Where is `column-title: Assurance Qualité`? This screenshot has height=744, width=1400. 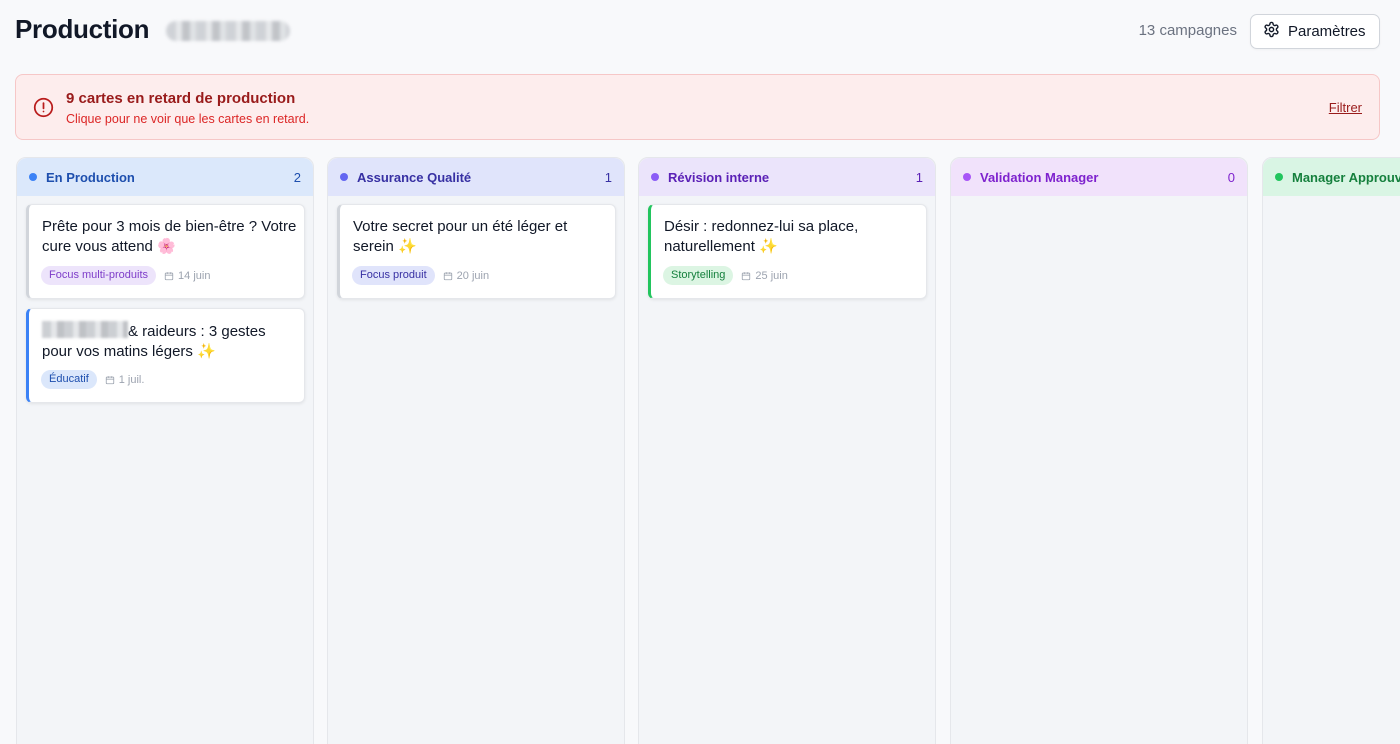
column-title: Assurance Qualité is located at coordinates (414, 177).